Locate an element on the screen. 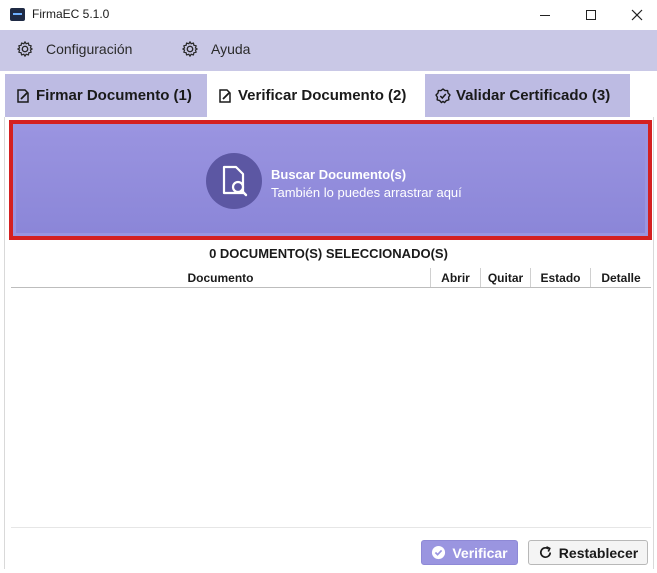  menu-configuracion: Configuración is located at coordinates (74, 49).